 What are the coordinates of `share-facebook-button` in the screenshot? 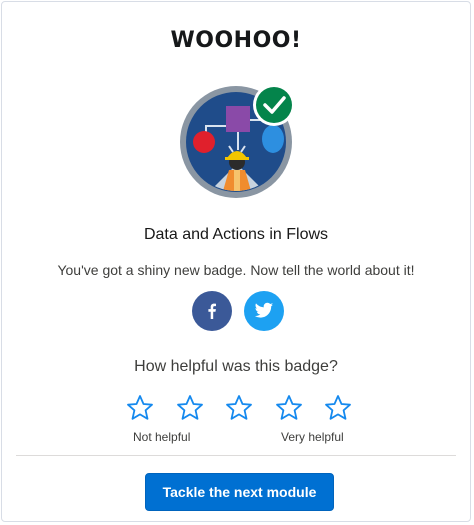 It's located at (212, 311).